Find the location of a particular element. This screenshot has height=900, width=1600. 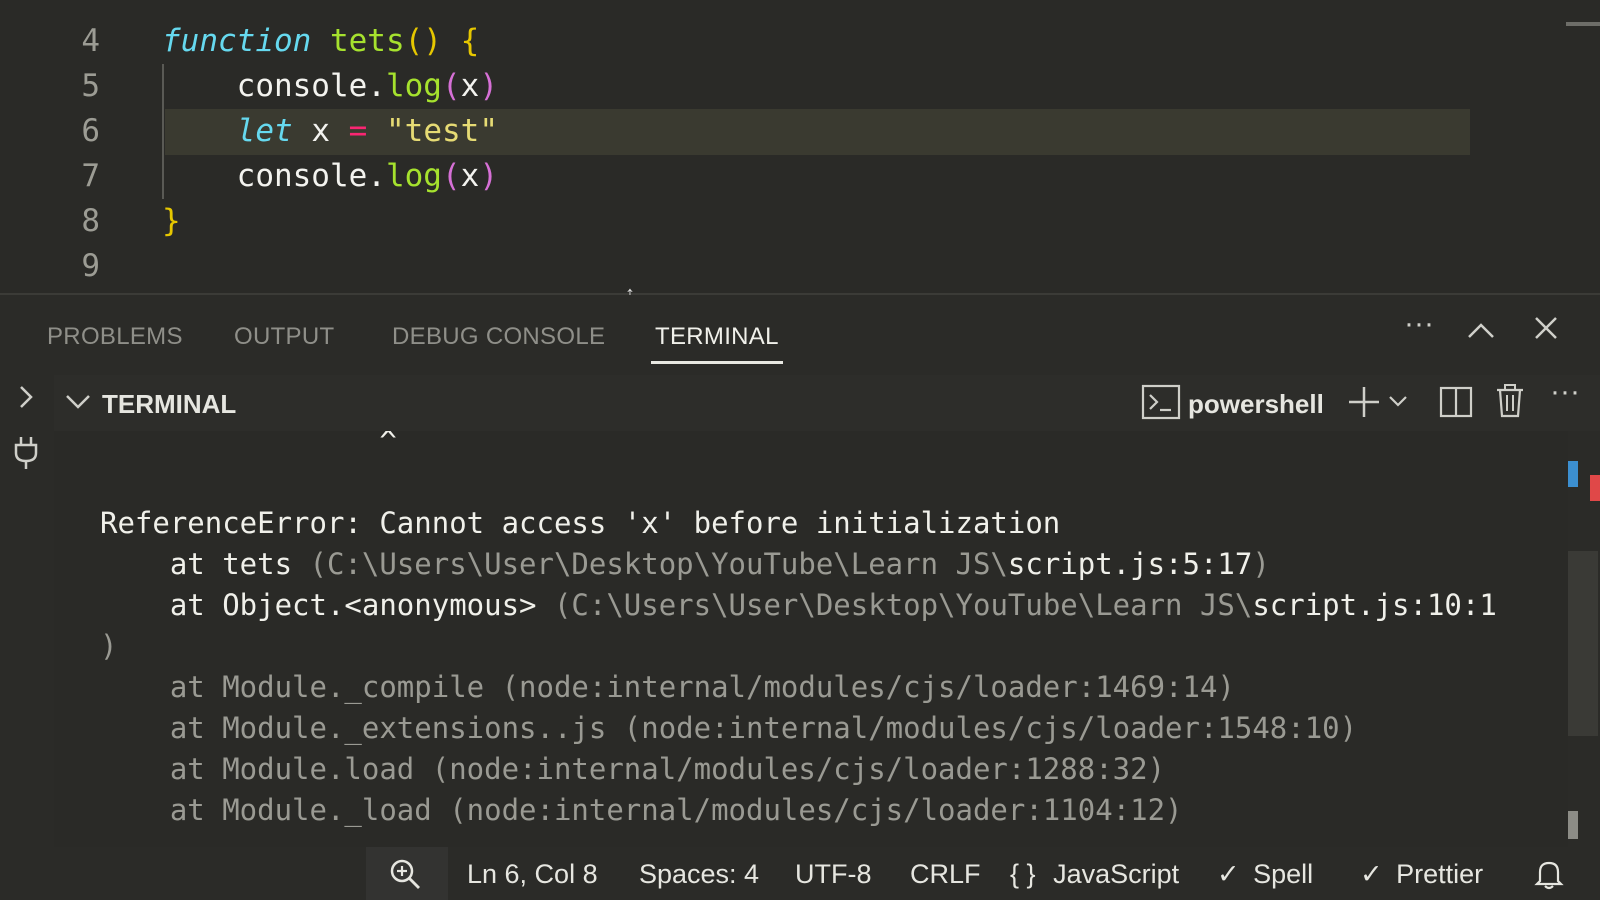

line-number: 5 is located at coordinates (90, 86).